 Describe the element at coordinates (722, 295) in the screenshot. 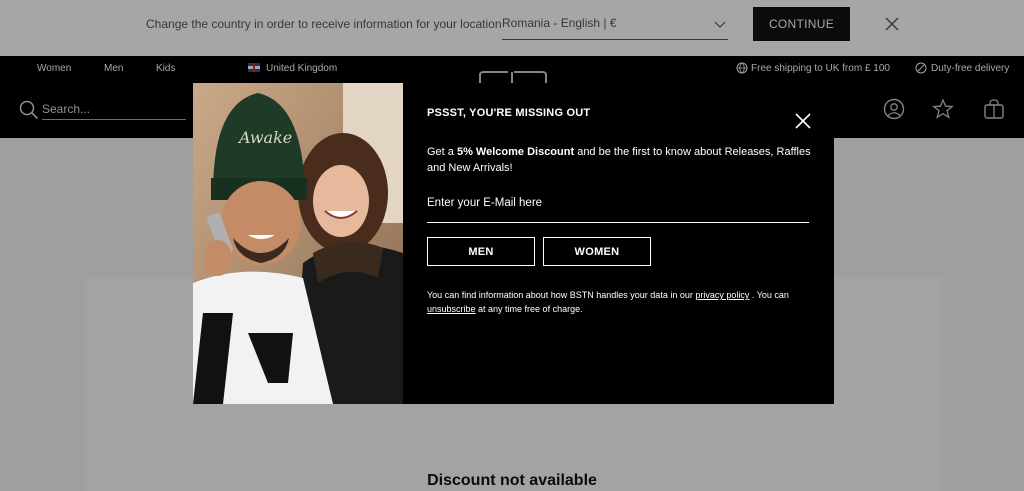

I see `privacy-policy-link: privacy policy` at that location.